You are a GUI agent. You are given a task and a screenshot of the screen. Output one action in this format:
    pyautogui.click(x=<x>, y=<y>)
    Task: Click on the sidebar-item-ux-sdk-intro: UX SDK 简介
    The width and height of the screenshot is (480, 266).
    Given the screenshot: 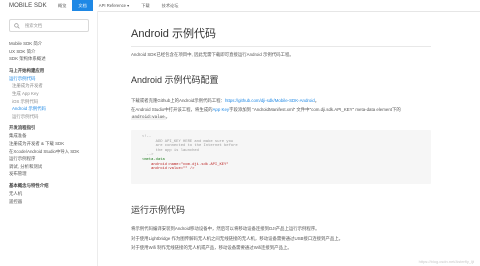 What is the action you would take?
    pyautogui.click(x=48, y=52)
    